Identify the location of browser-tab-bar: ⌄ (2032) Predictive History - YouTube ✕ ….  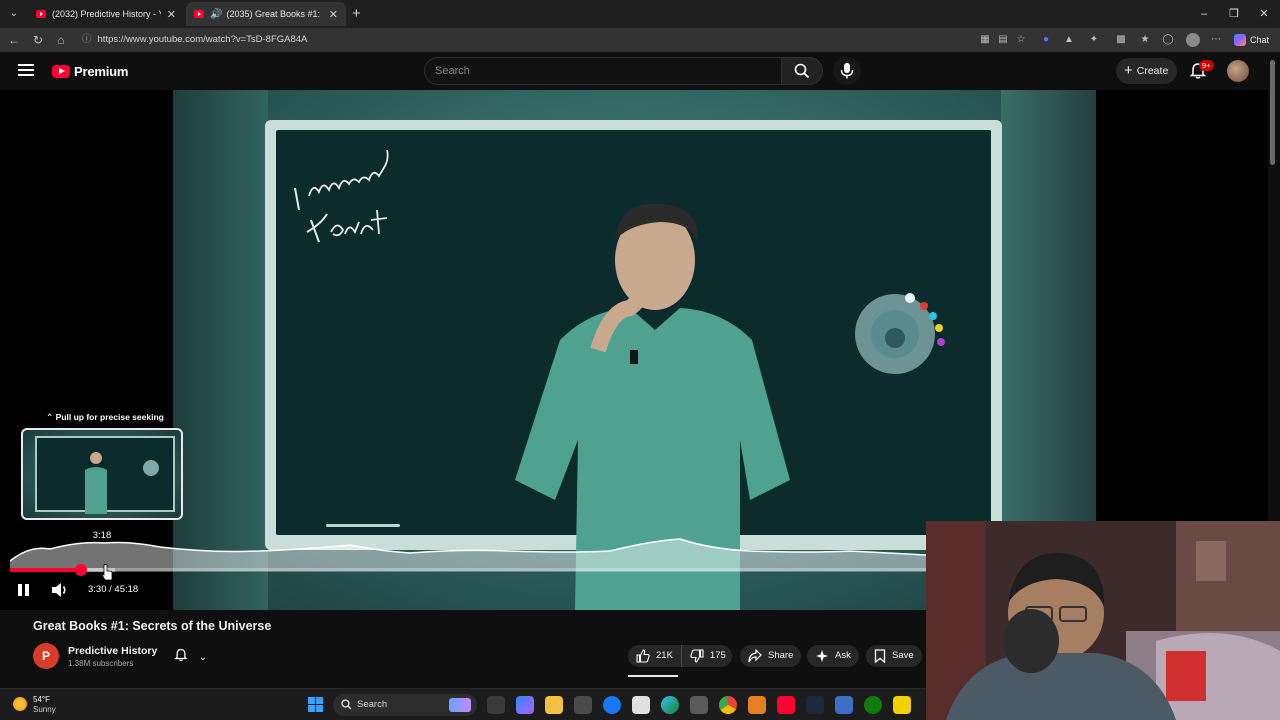
(640, 14).